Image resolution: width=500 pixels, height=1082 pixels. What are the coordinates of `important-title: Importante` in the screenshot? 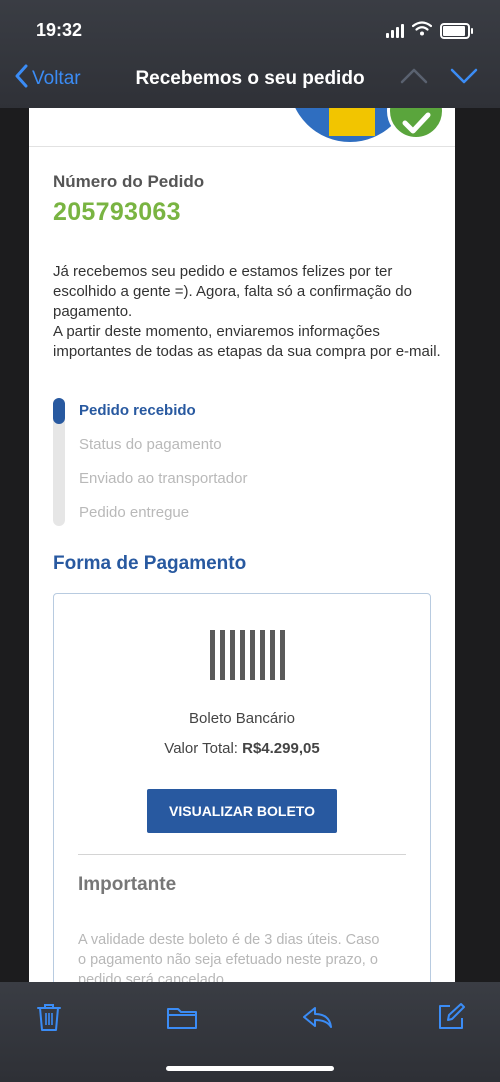 It's located at (127, 884).